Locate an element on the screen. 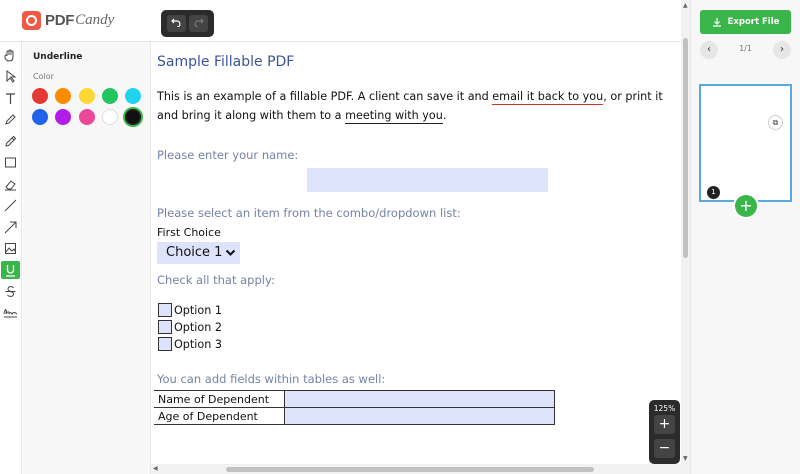 The image size is (800, 474). history-toolbar is located at coordinates (187, 23).